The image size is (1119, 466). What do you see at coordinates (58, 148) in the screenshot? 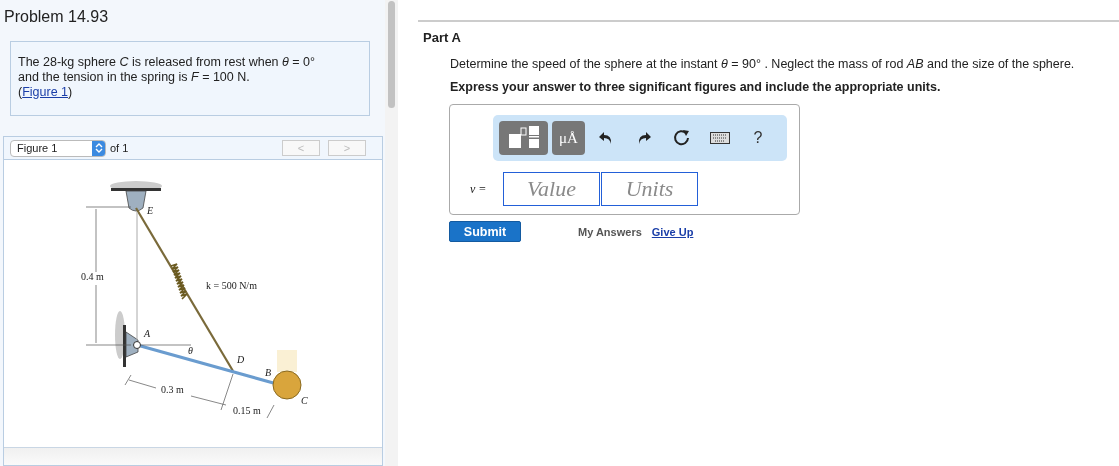
I see `figure-select: Figure 1` at bounding box center [58, 148].